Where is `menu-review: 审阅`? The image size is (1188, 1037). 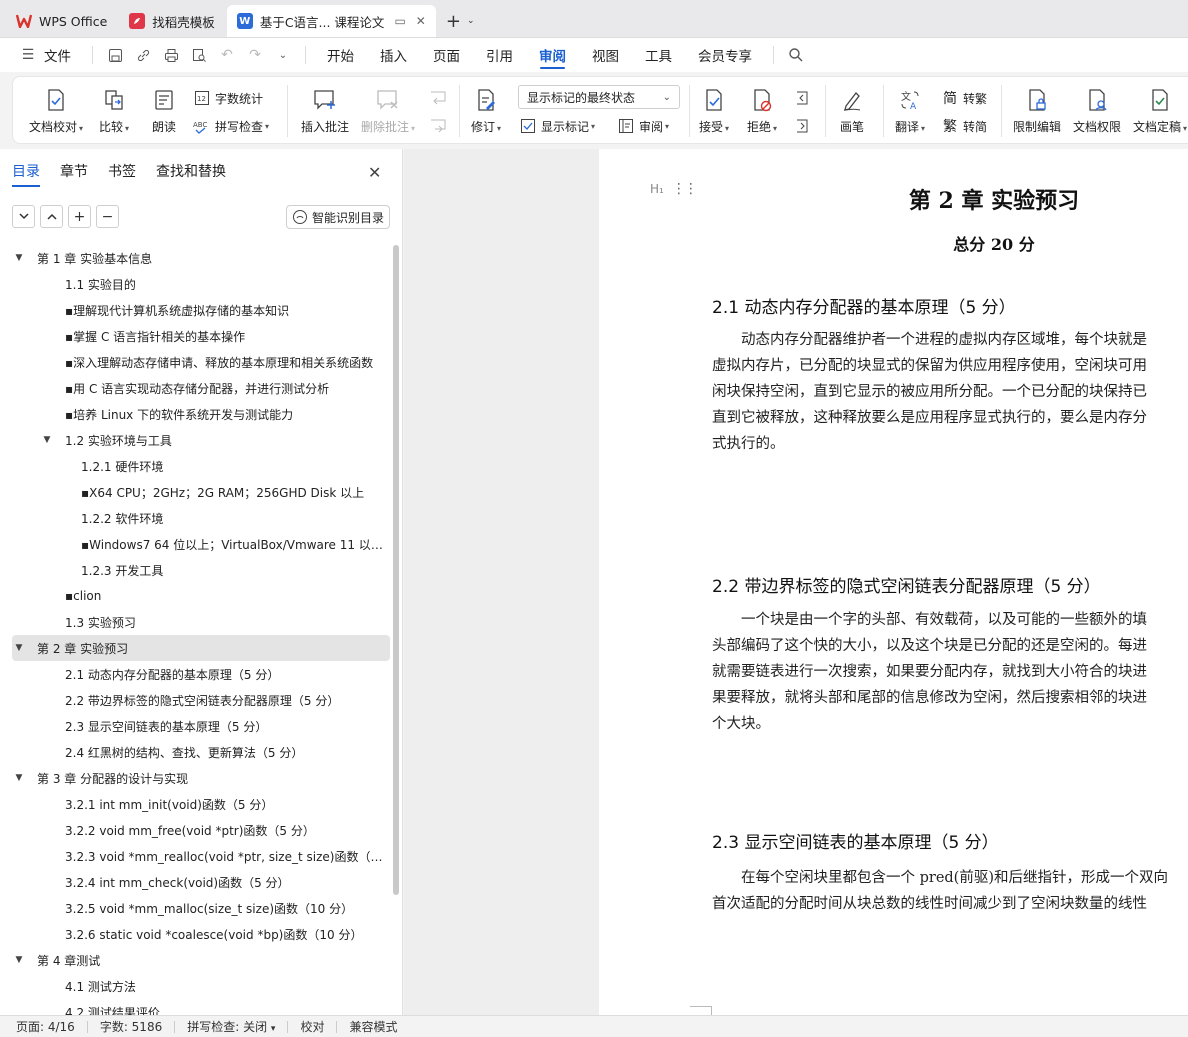
menu-review: 审阅 is located at coordinates (552, 55).